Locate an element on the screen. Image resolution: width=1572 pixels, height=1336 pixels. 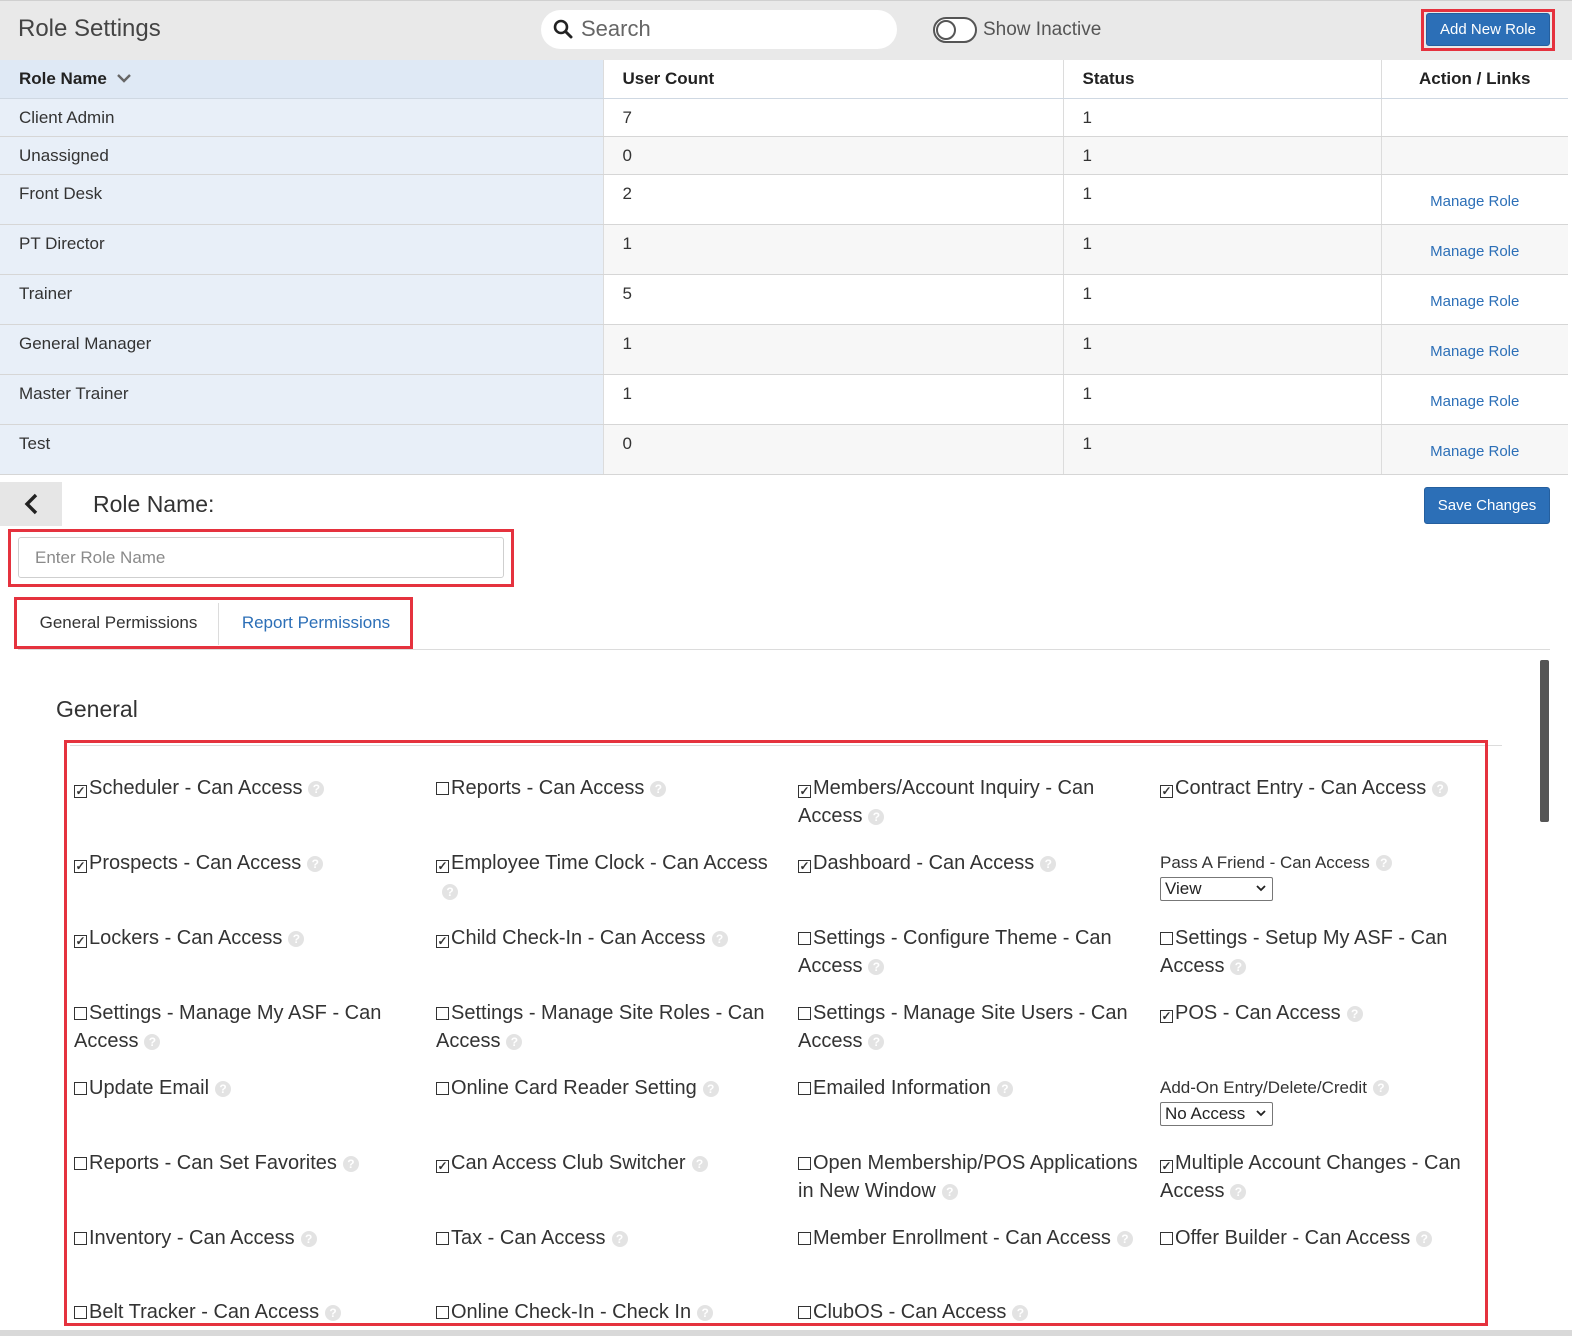
back-button is located at coordinates (31, 504).